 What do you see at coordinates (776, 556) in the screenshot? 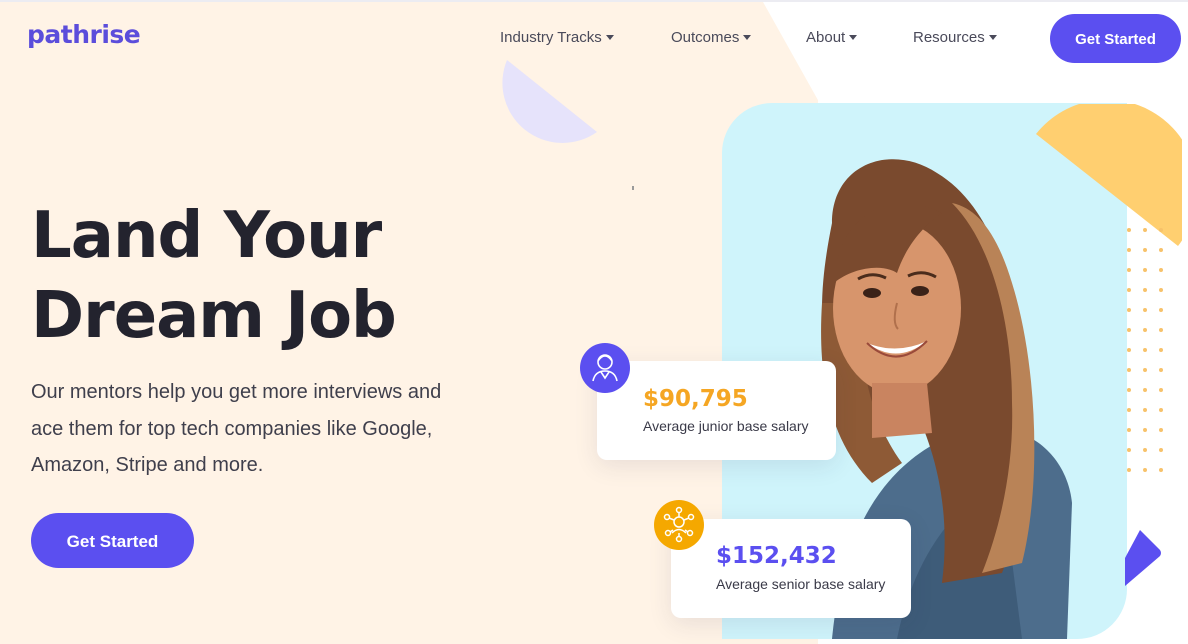
I see `senior-salary-value: $152,432` at bounding box center [776, 556].